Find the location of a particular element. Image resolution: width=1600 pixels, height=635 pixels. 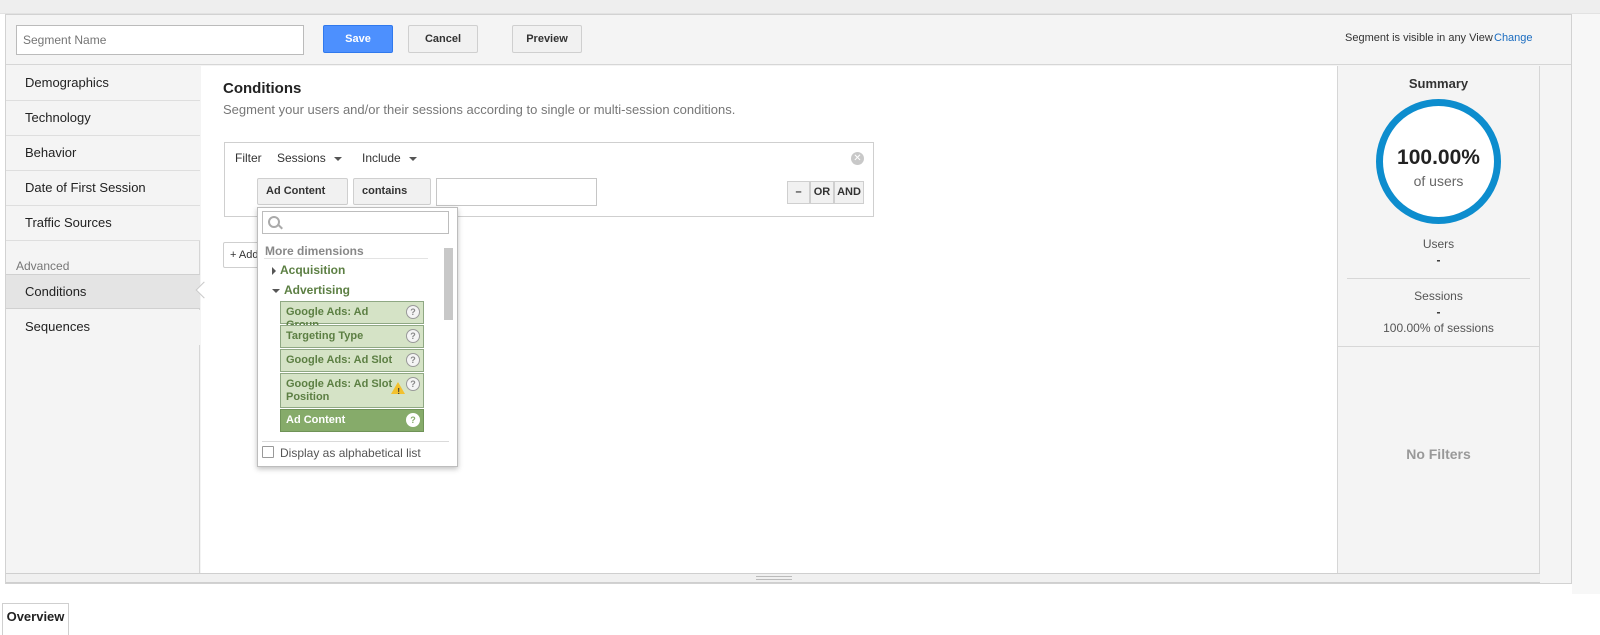

dimension-value: Ad Content is located at coordinates (296, 191).